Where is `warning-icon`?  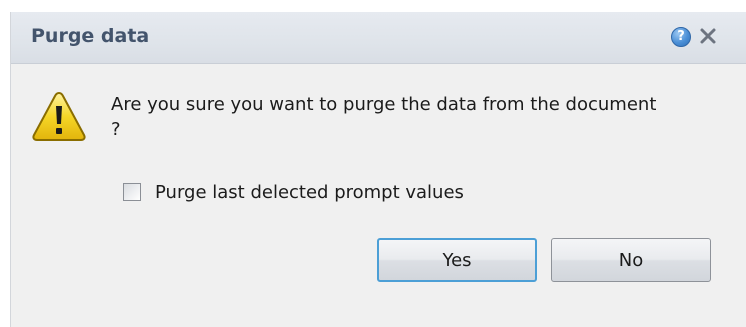 warning-icon is located at coordinates (59, 116).